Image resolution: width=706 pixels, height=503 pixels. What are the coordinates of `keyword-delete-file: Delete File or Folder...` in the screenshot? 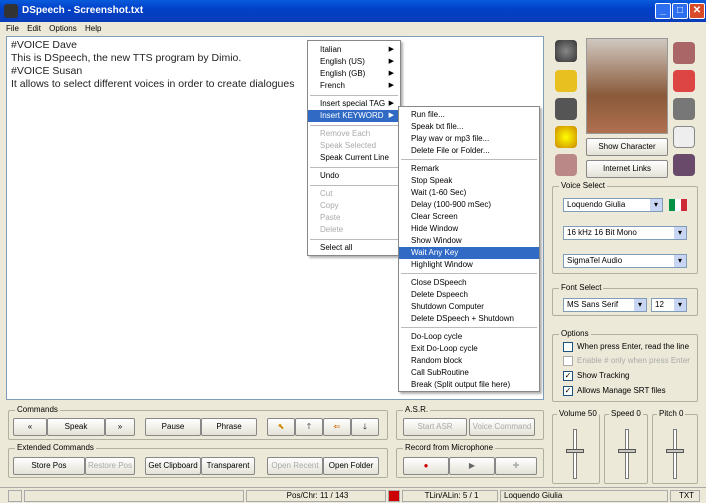 It's located at (469, 151).